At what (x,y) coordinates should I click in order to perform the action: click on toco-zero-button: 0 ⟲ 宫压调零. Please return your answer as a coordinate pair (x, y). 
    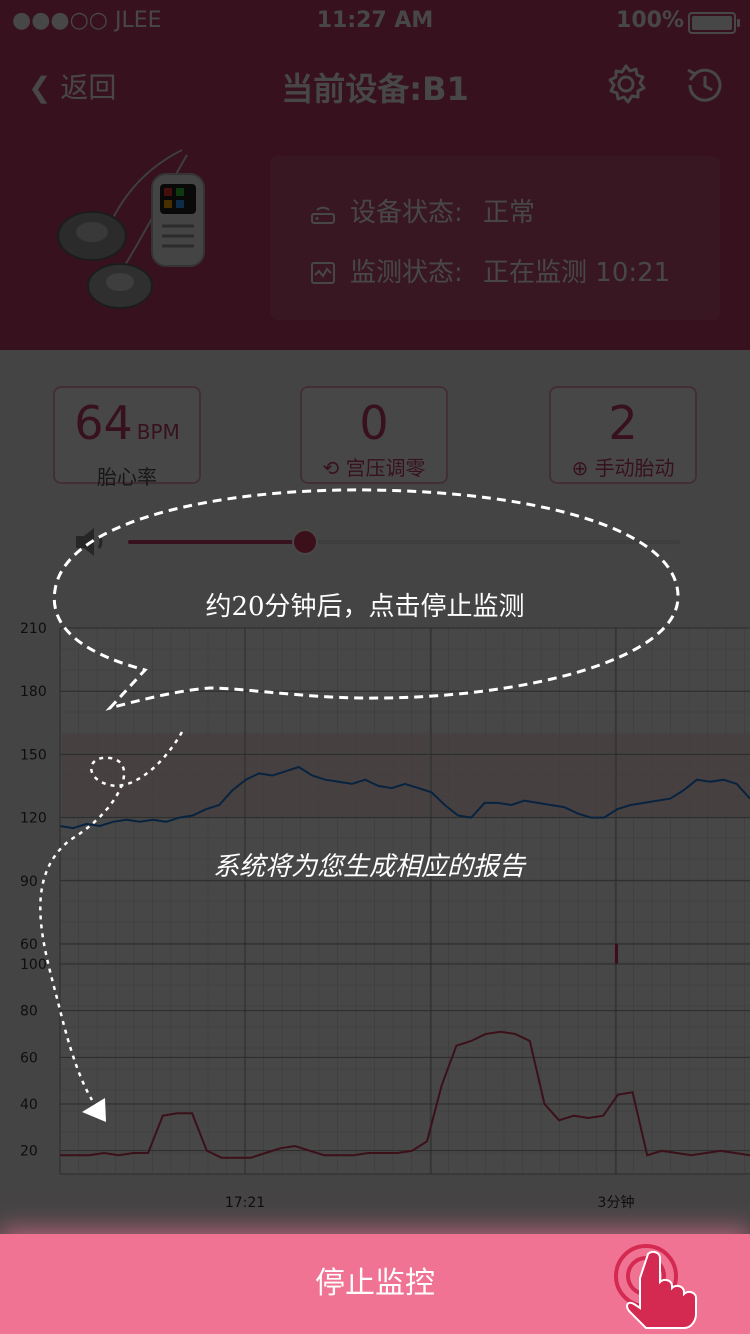
    Looking at the image, I should click on (374, 435).